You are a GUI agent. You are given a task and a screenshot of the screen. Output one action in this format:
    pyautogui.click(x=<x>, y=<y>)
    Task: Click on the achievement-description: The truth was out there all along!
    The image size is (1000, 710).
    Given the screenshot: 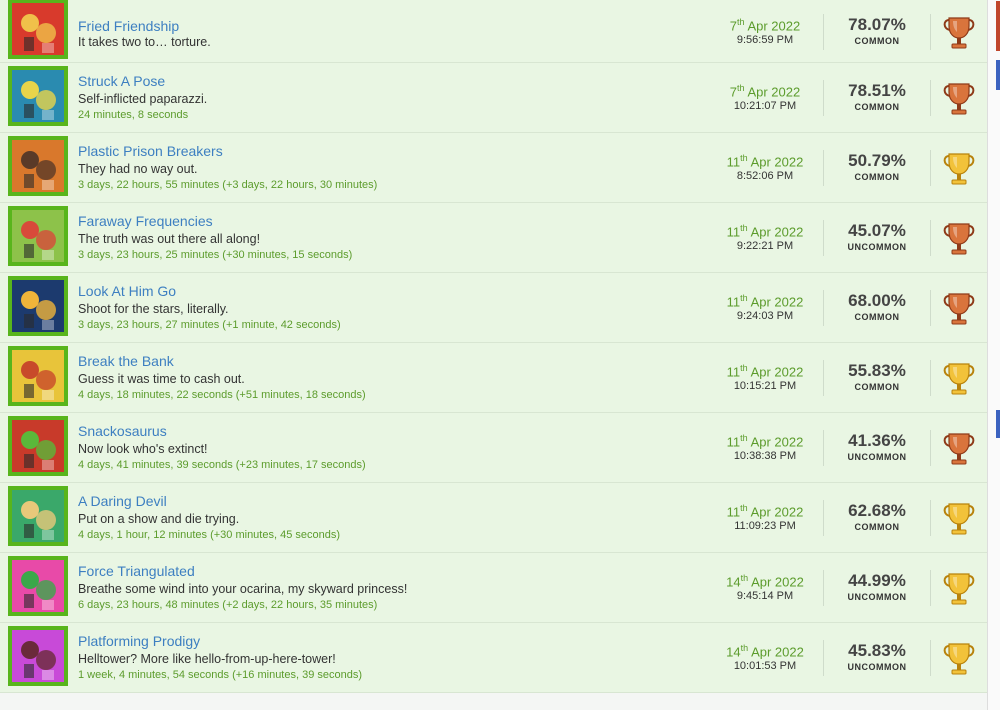 What is the action you would take?
    pyautogui.click(x=169, y=239)
    